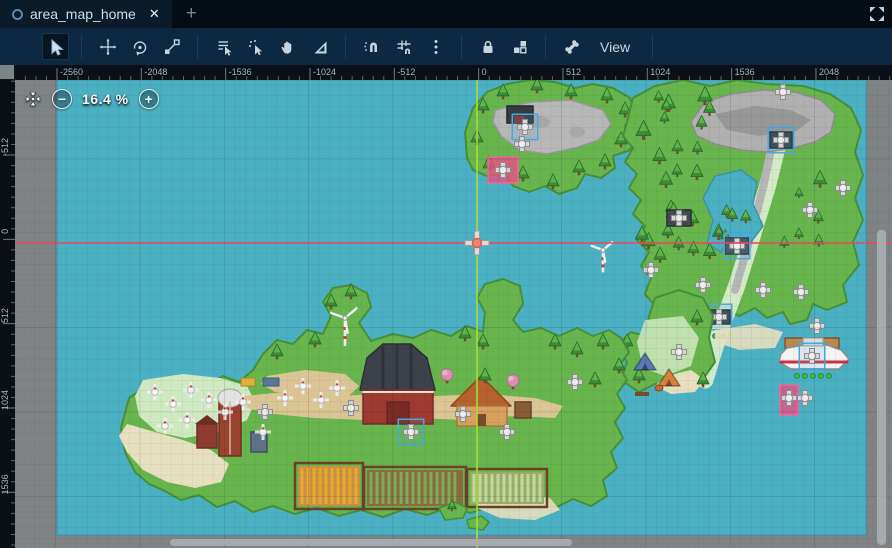  Describe the element at coordinates (71, 72) in the screenshot. I see `svg-text: -2560` at that location.